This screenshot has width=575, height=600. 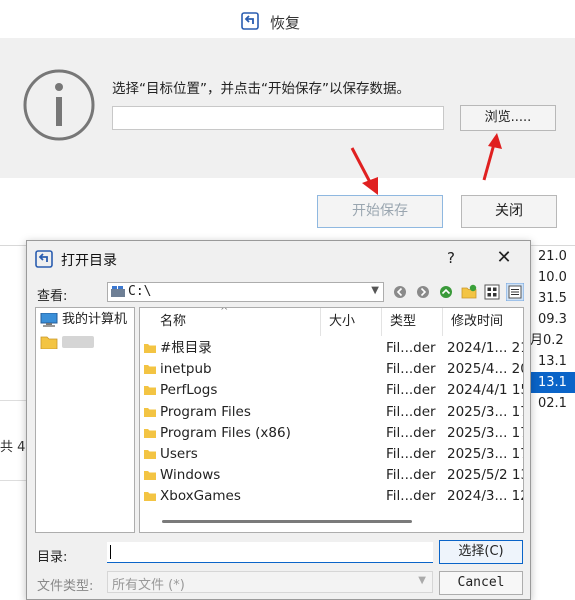 What do you see at coordinates (118, 291) in the screenshot?
I see `drive-icon` at bounding box center [118, 291].